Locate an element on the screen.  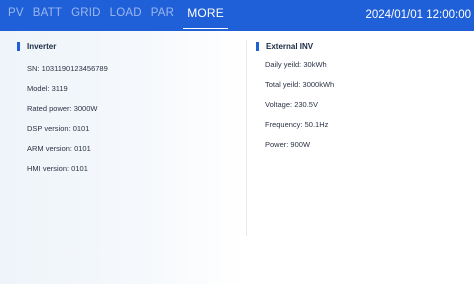
external-voltage: Voltage: 230.5V is located at coordinates (291, 104).